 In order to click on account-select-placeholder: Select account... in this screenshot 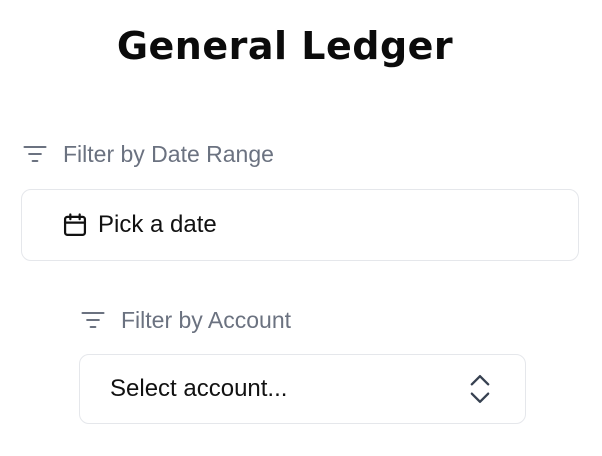, I will do `click(199, 388)`.